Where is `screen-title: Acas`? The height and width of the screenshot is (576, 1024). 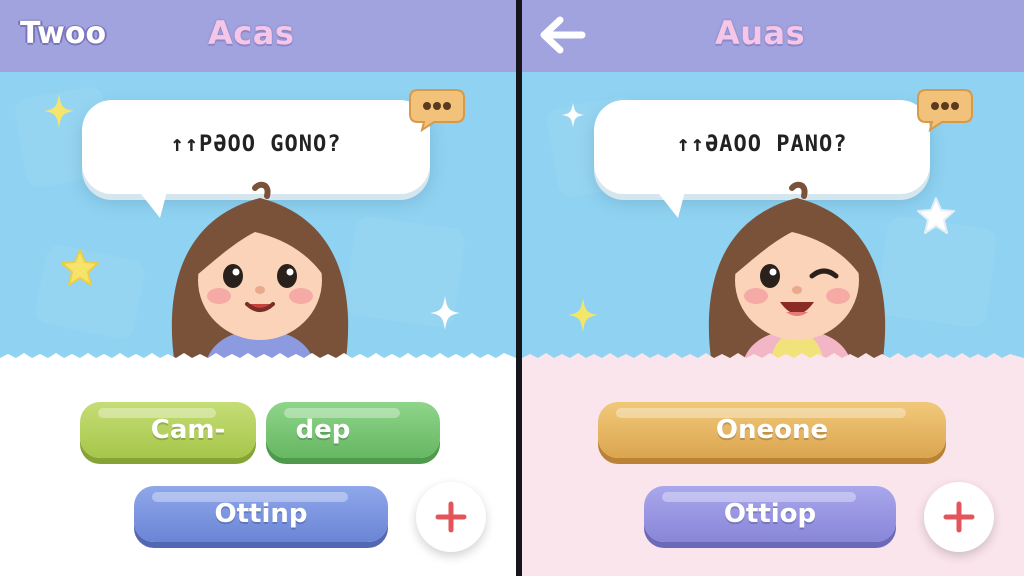
screen-title: Acas is located at coordinates (251, 33).